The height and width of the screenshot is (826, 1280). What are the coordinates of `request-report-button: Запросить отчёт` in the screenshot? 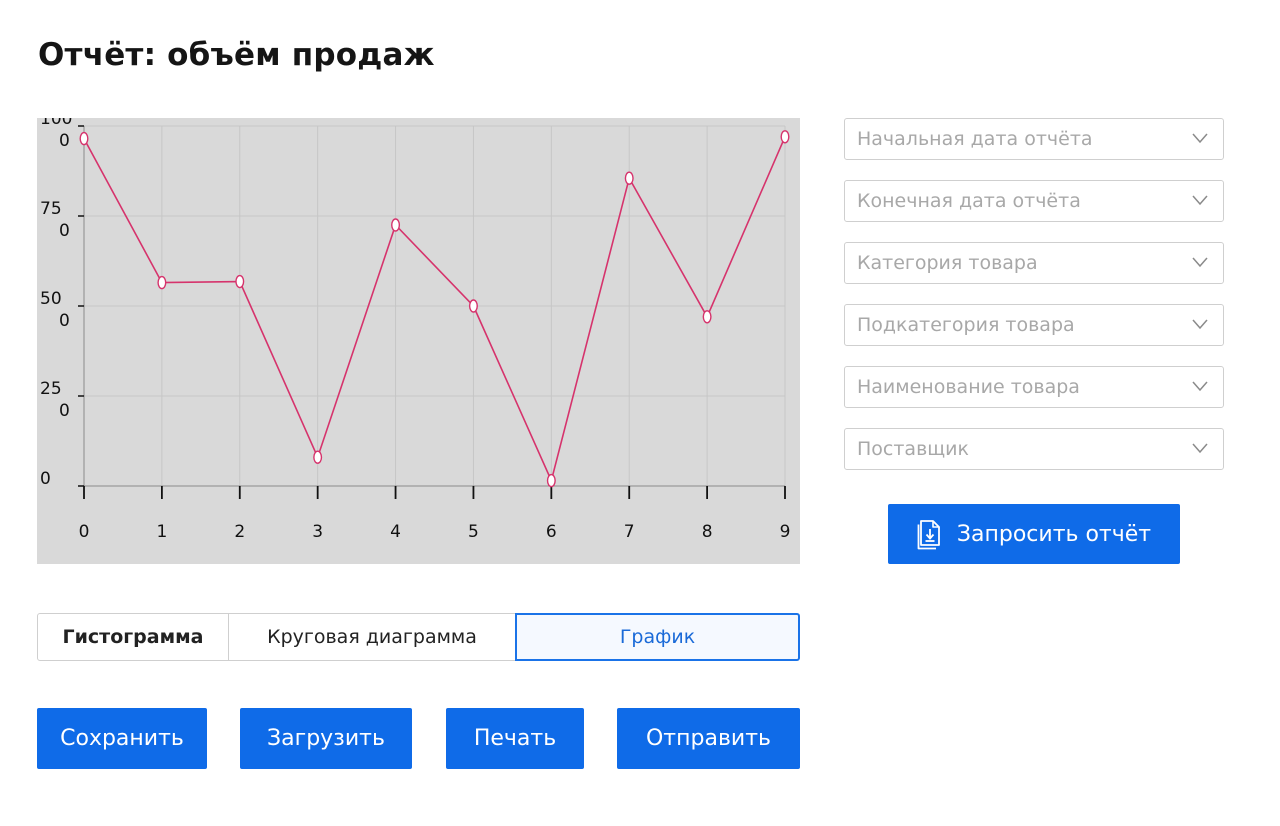 It's located at (1034, 534).